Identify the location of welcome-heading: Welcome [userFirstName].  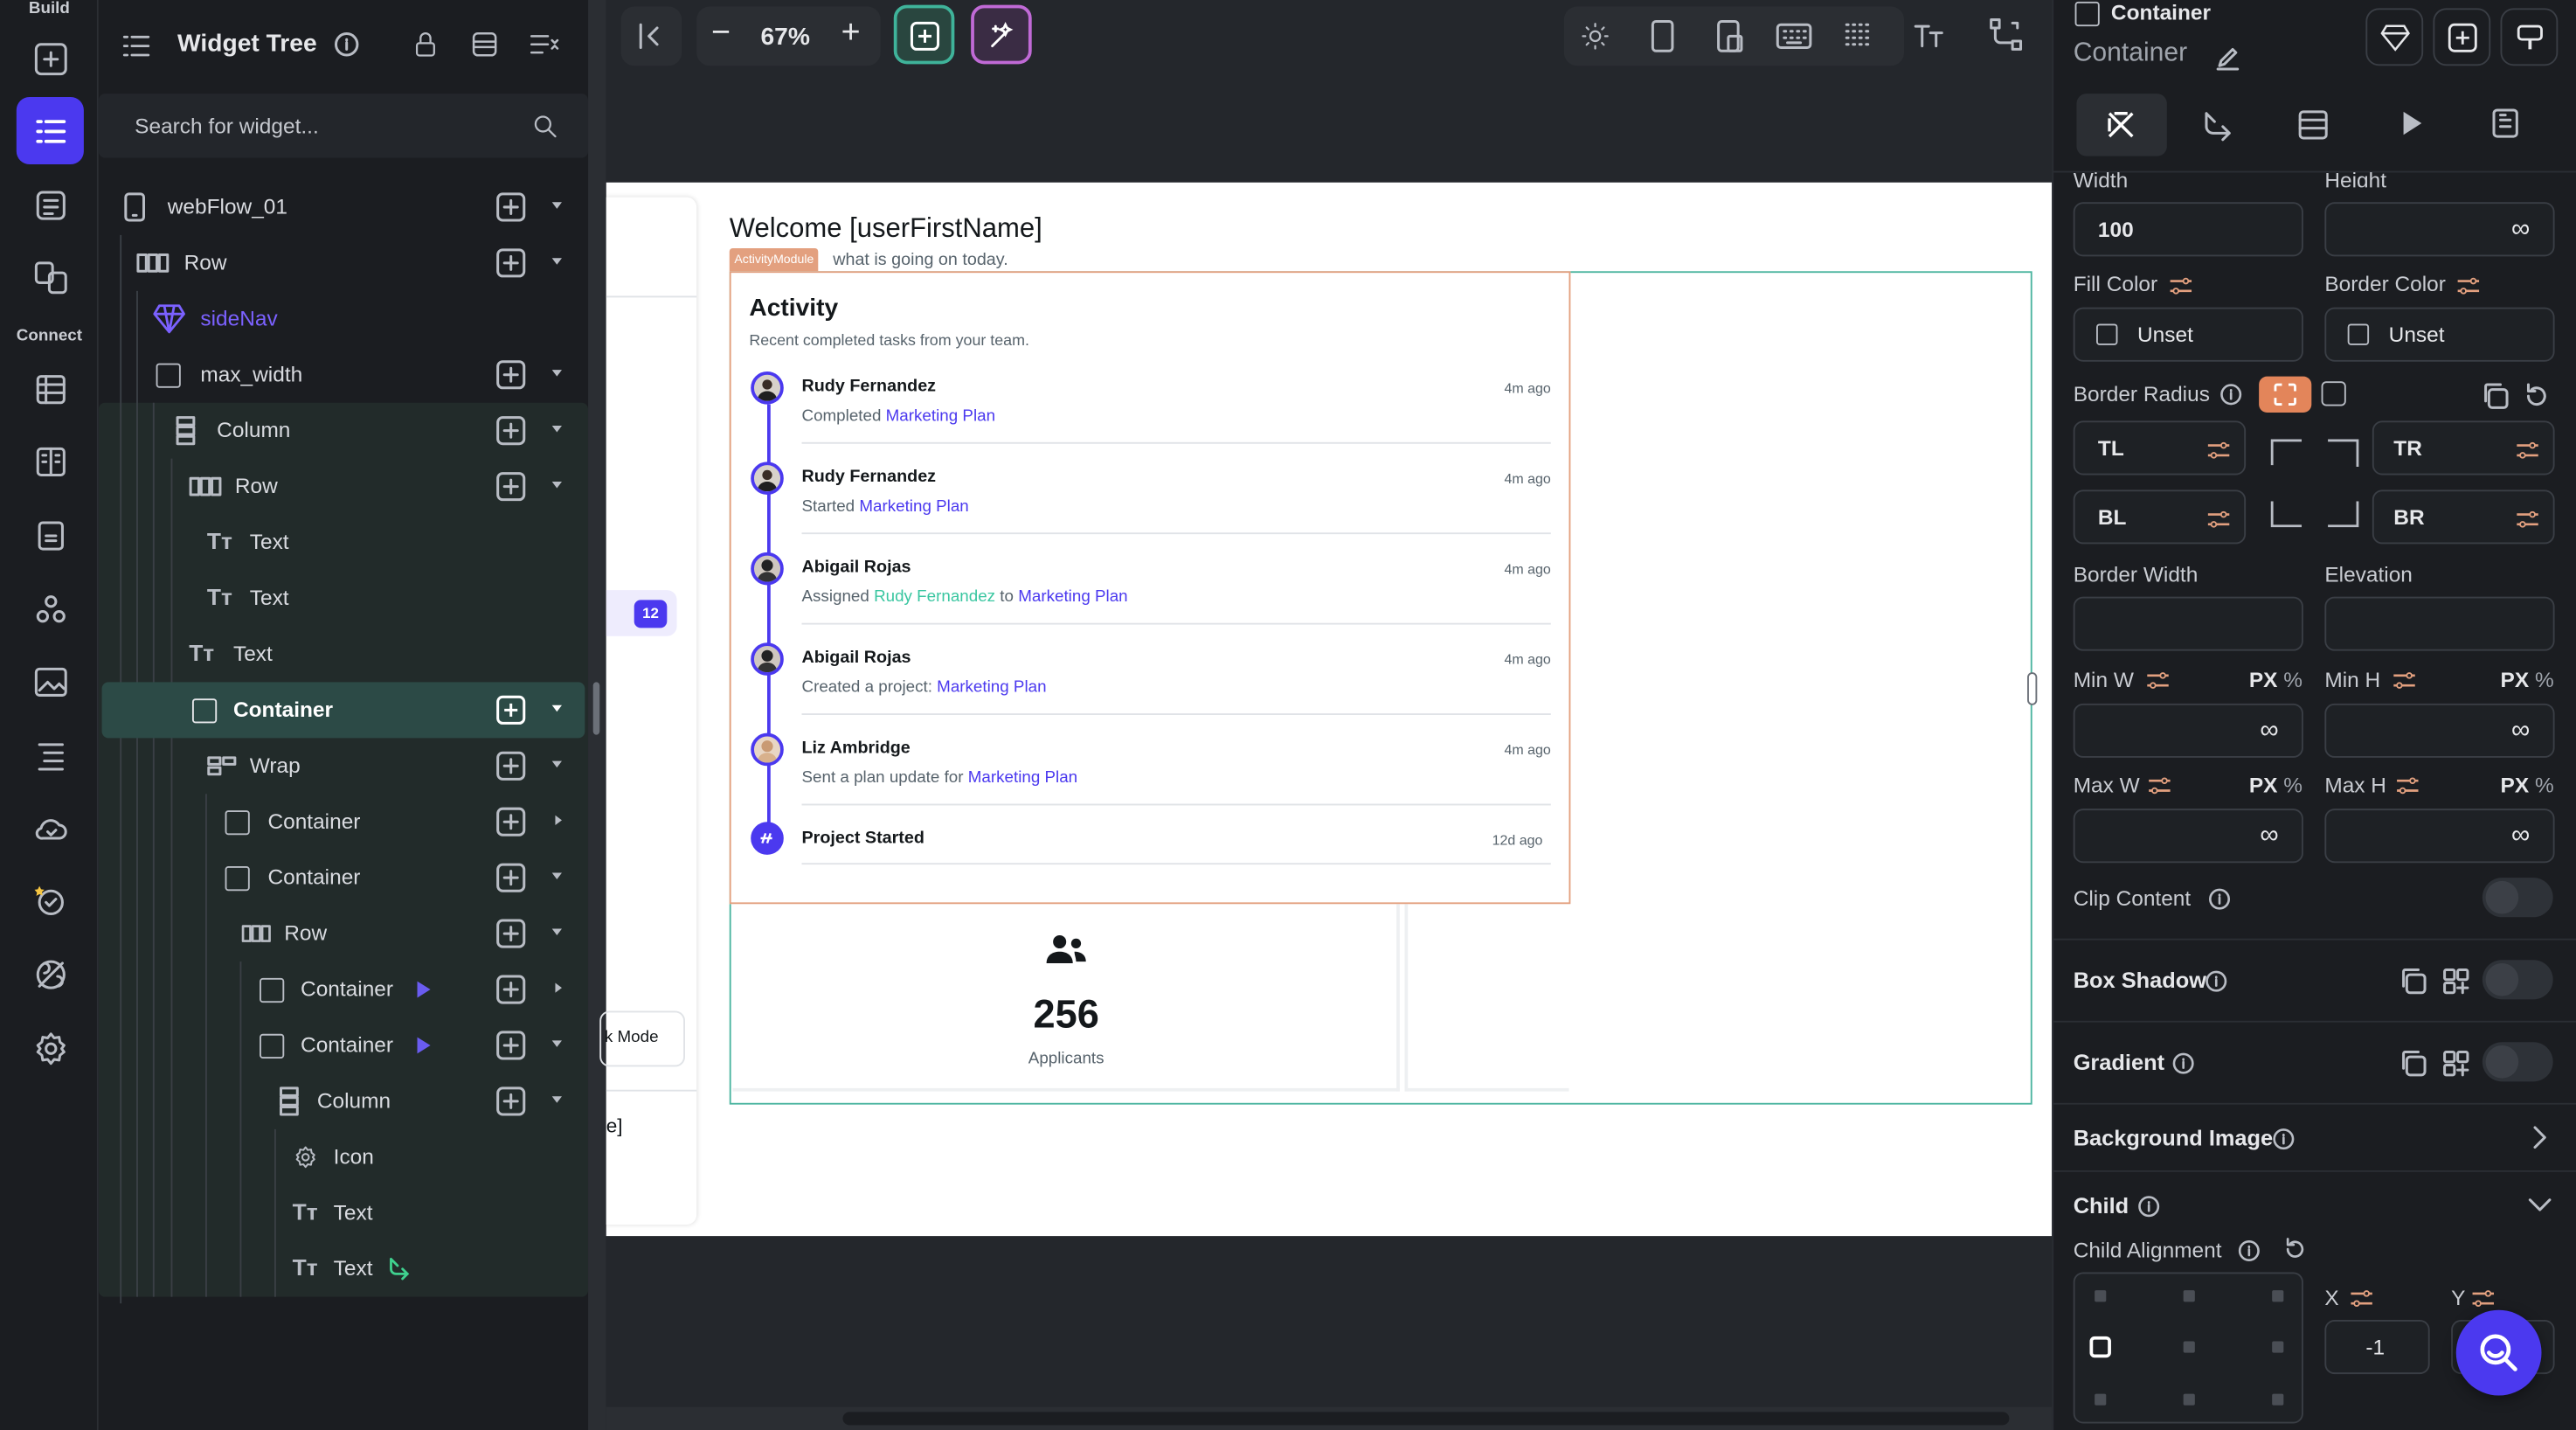
(886, 229).